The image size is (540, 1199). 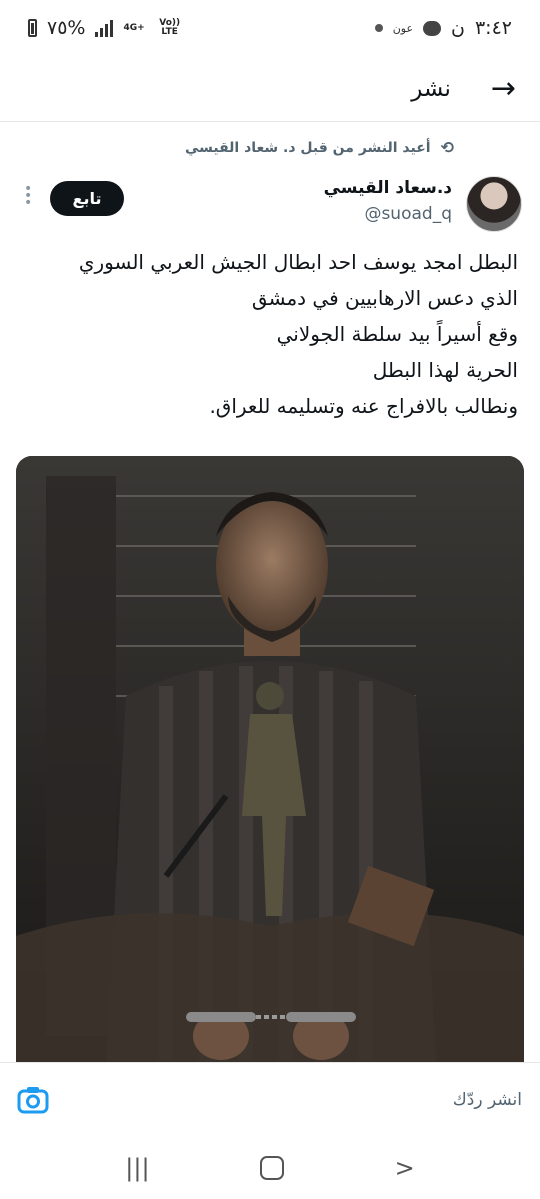 I want to click on tweet-line: الذي دعس الارهابيين في دمشق, so click(x=384, y=298).